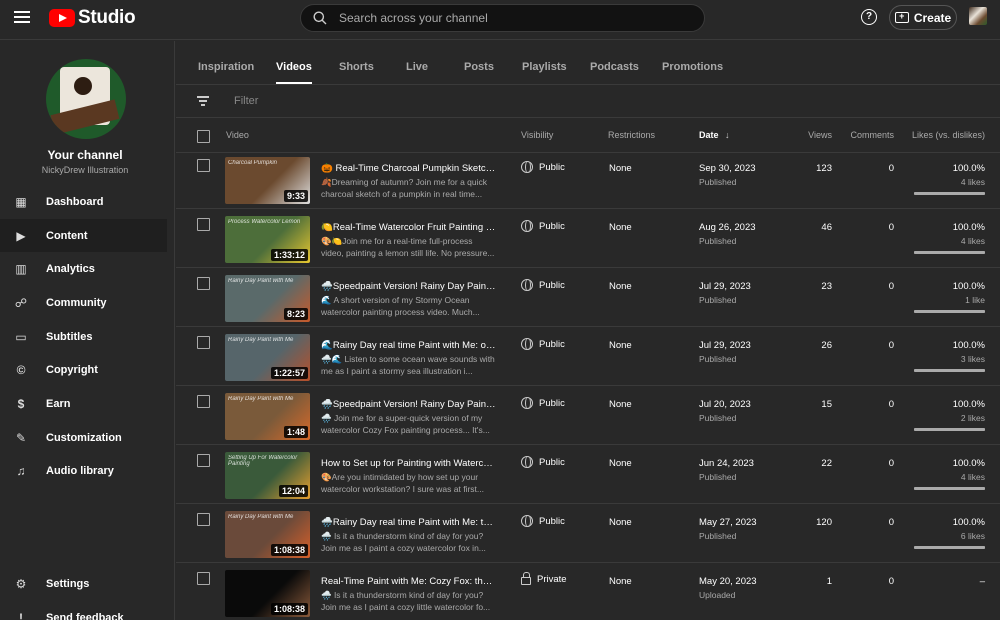  What do you see at coordinates (83, 336) in the screenshot?
I see `sidebar-item-subtitles: ▭ Subtitles` at bounding box center [83, 336].